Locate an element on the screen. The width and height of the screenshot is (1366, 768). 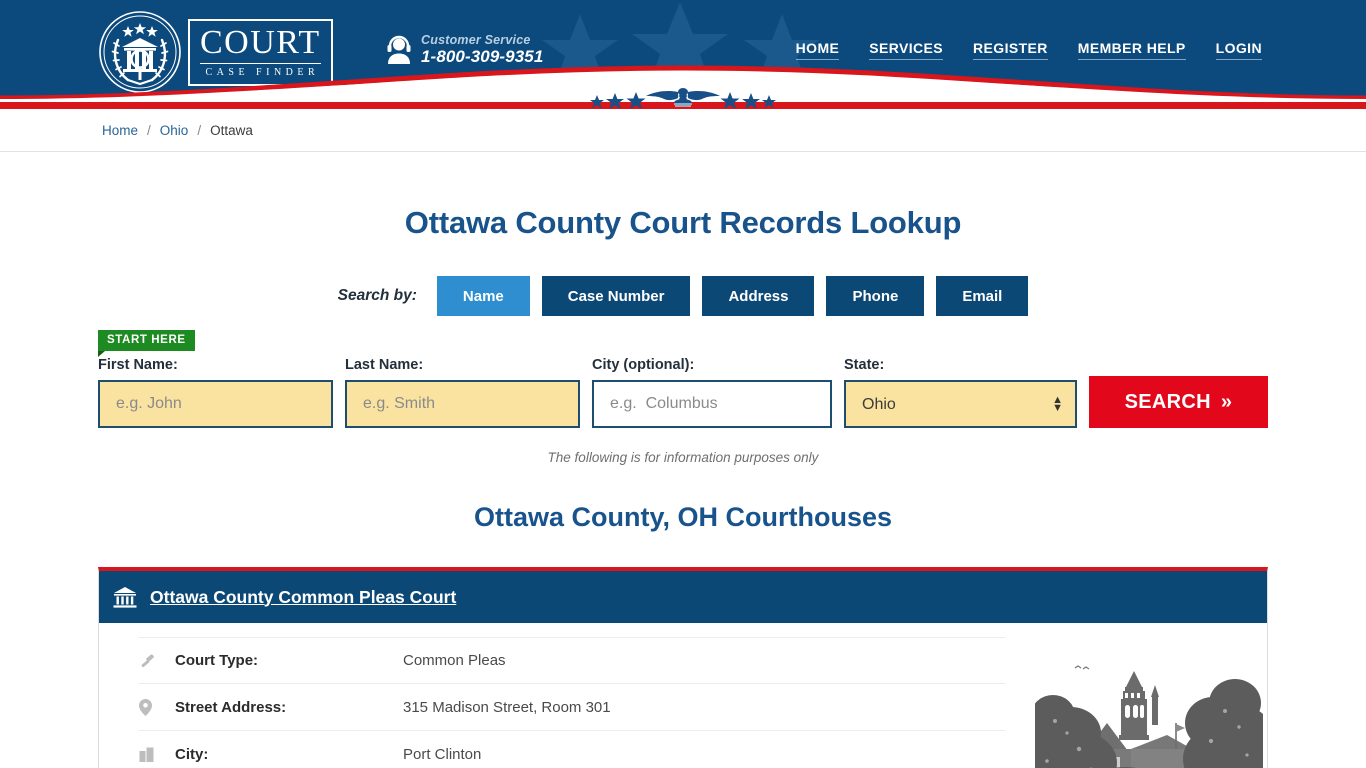
main-navigation: HOME SERVICES REGISTER MEMBER HELP LOGIN is located at coordinates (1028, 50).